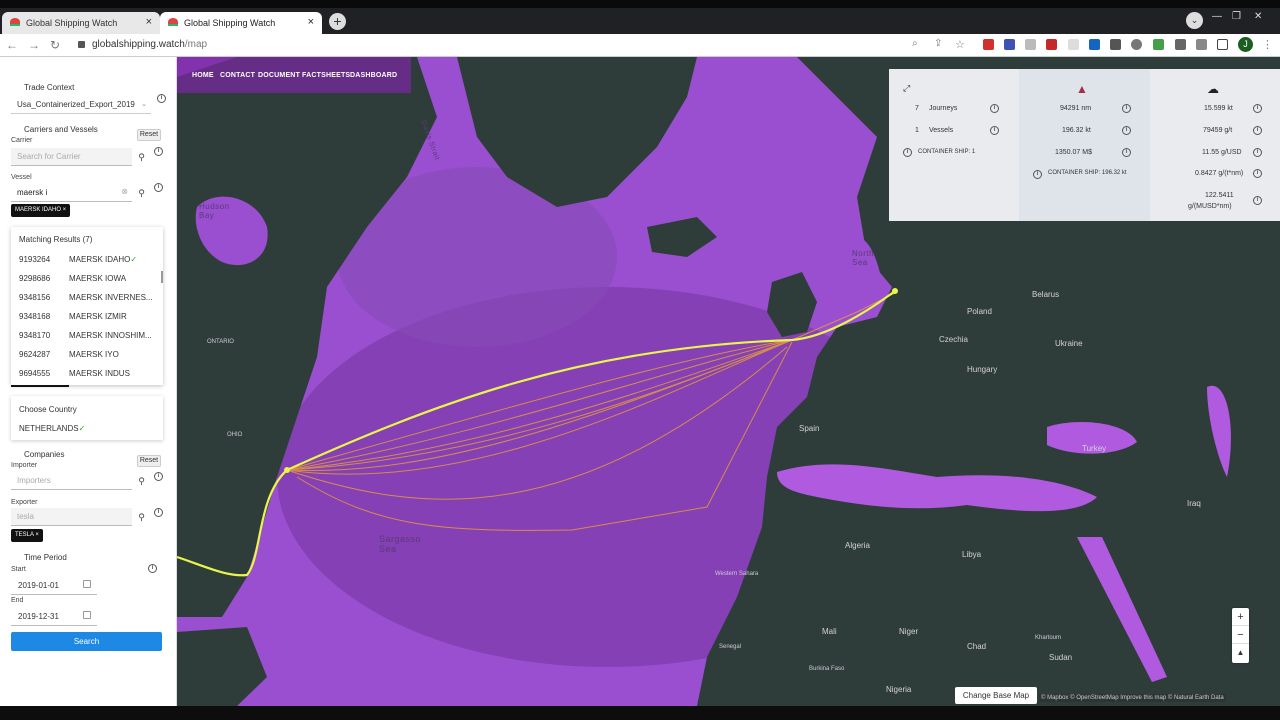  Describe the element at coordinates (41, 210) in the screenshot. I see `selected-vessel-chip: MAERSK IDAHO ×` at that location.